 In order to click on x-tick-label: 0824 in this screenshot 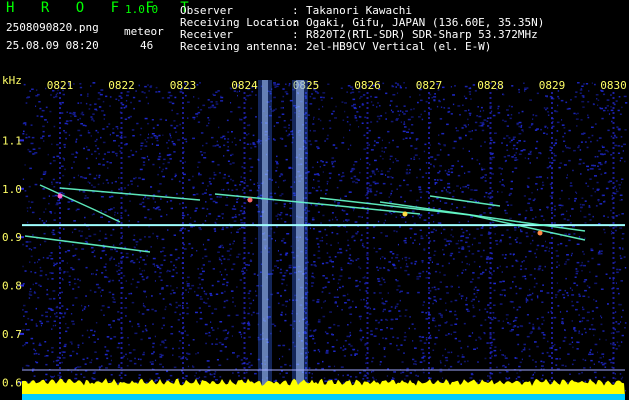, I will do `click(244, 85)`.